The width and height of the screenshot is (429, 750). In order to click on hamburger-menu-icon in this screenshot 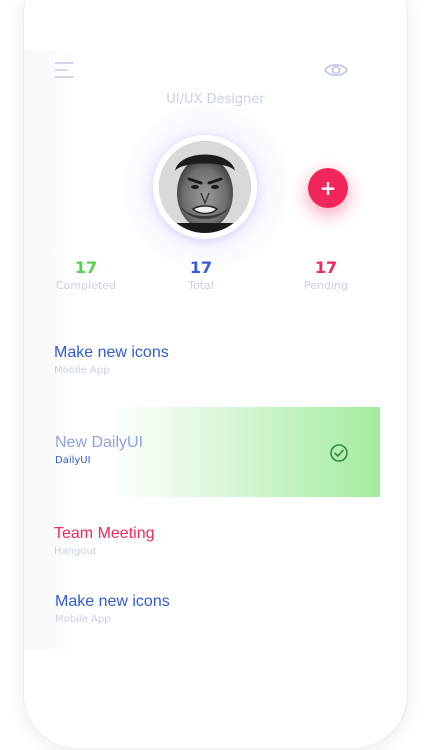, I will do `click(65, 71)`.